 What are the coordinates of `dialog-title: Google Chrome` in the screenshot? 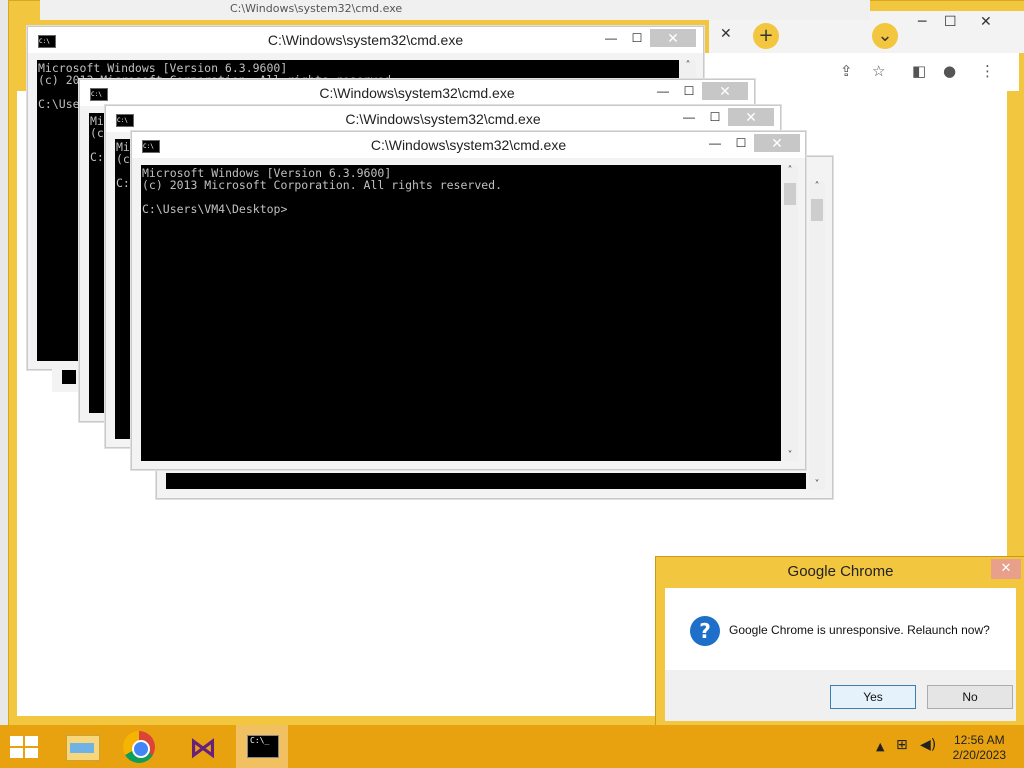 It's located at (840, 571).